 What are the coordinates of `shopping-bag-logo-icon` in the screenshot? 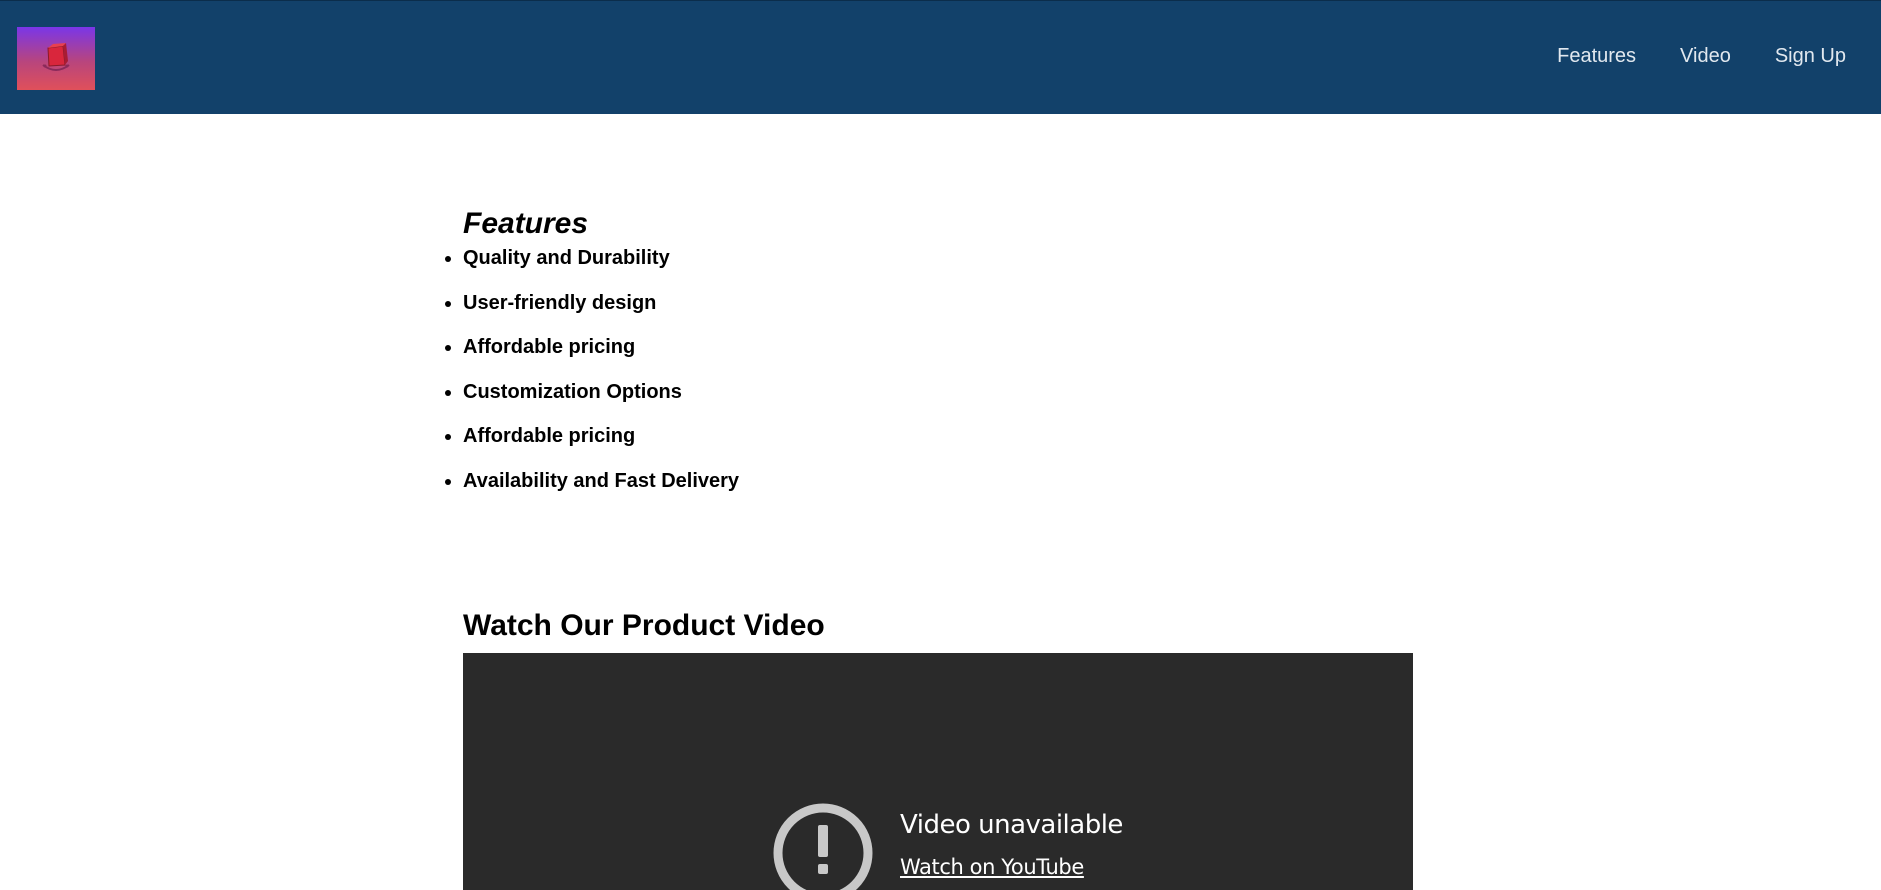 It's located at (56, 57).